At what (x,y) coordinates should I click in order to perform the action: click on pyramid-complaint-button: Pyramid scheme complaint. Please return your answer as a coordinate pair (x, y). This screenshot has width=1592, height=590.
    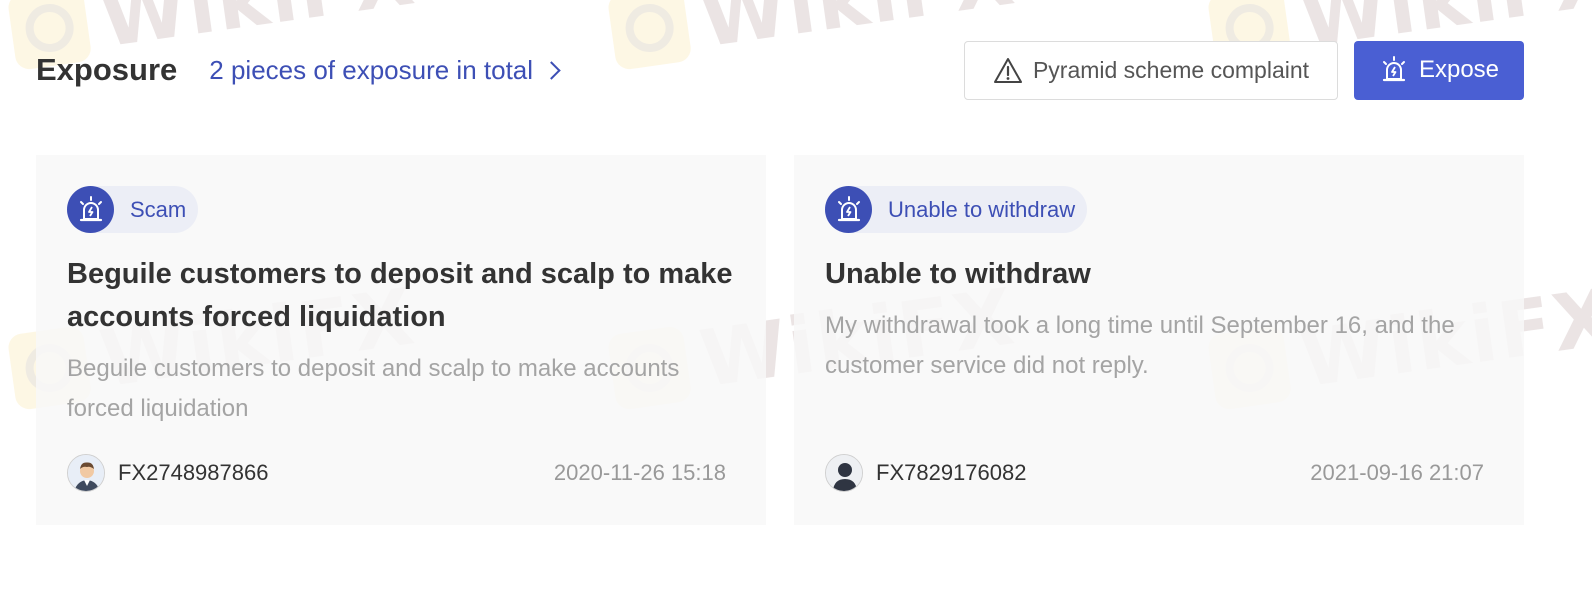
    Looking at the image, I should click on (1151, 70).